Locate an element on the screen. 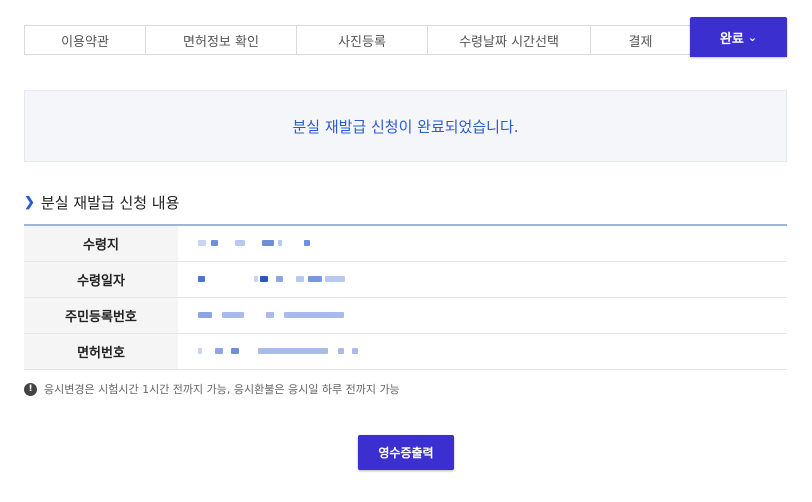 The width and height of the screenshot is (812, 502). table-row: 수령일자 is located at coordinates (405, 280).